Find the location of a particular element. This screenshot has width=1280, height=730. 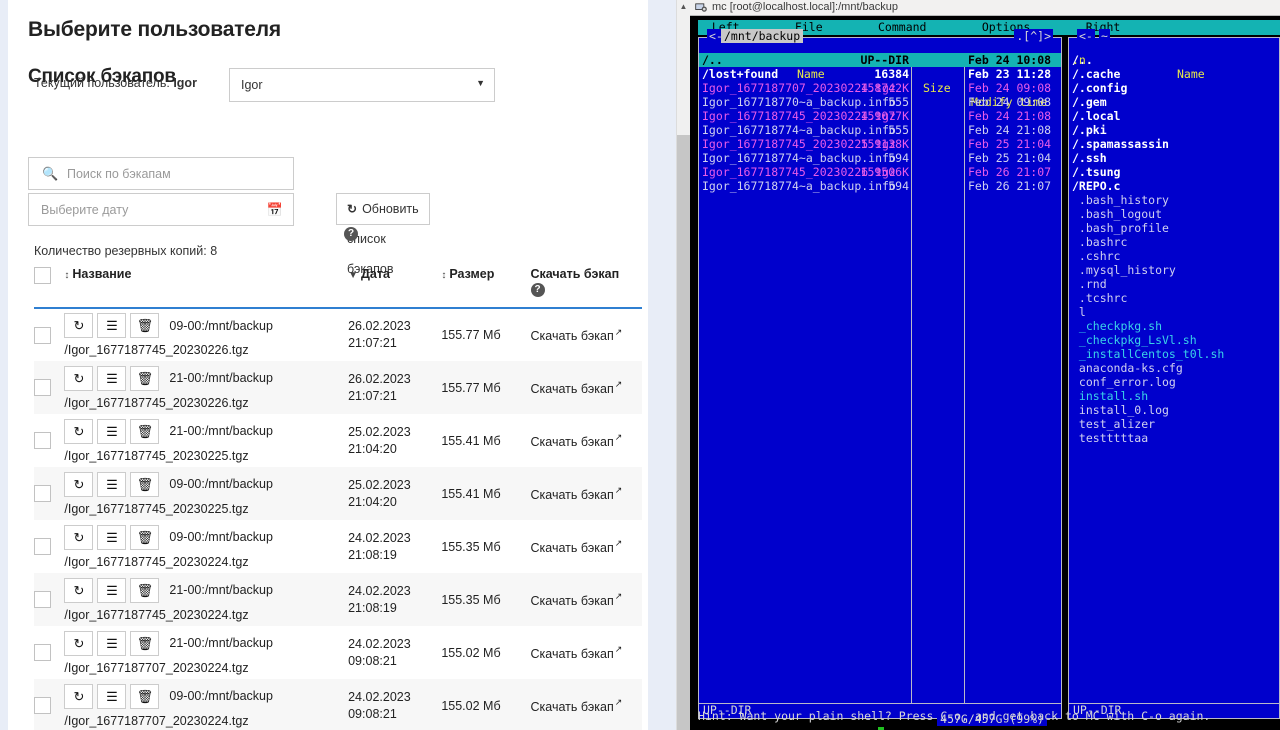

mc-file-row: test_alizer is located at coordinates (1174, 424).